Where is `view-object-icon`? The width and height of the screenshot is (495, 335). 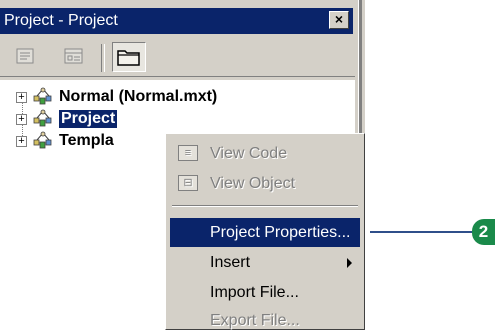 view-object-icon is located at coordinates (73, 56).